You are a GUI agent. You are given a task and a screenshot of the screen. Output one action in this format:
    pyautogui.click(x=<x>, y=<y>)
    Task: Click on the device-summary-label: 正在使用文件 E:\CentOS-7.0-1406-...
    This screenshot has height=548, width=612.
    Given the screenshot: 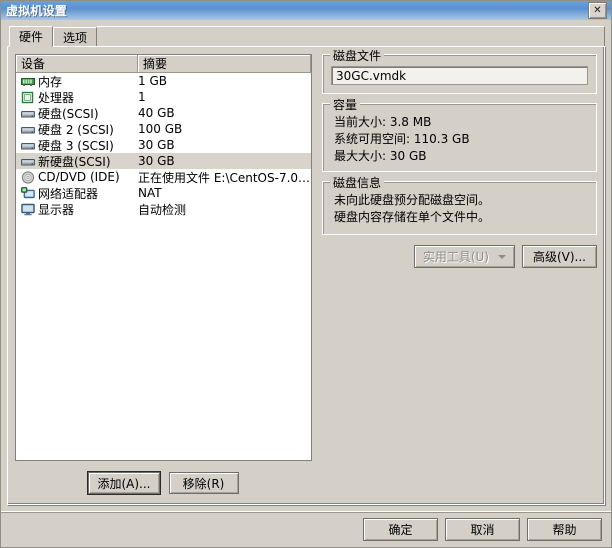 What is the action you would take?
    pyautogui.click(x=224, y=177)
    